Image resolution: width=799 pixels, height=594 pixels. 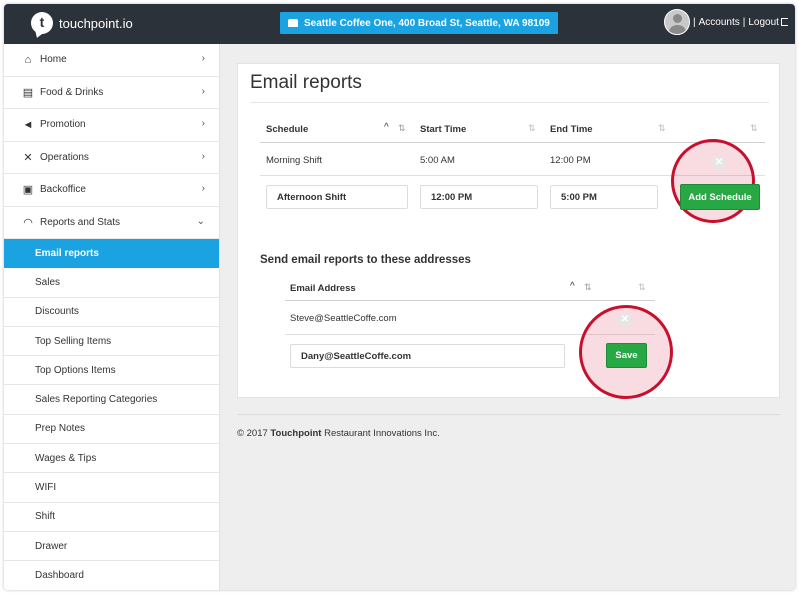 I want to click on sidebar-subitem-discounts: Discounts, so click(x=111, y=312).